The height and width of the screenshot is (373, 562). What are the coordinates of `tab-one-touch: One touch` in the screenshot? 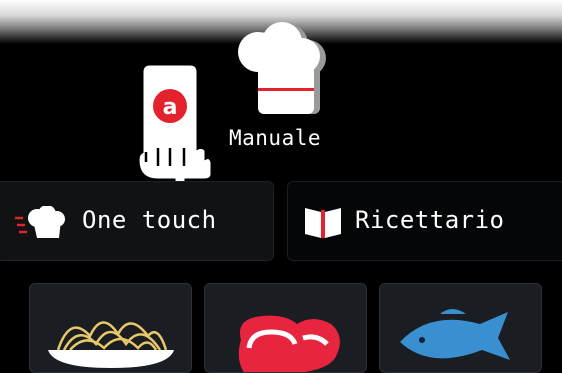 It's located at (137, 221).